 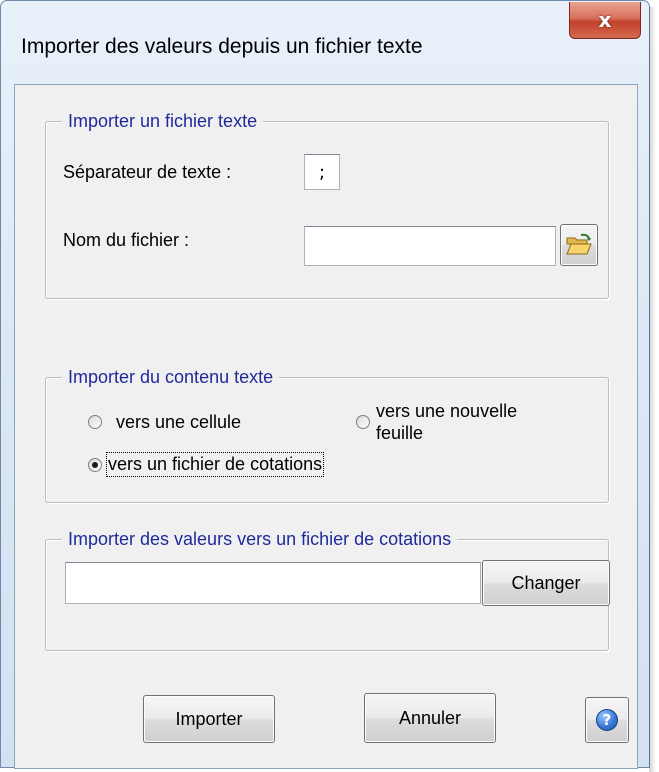 What do you see at coordinates (363, 422) in the screenshot?
I see `radio-to-new-sheet` at bounding box center [363, 422].